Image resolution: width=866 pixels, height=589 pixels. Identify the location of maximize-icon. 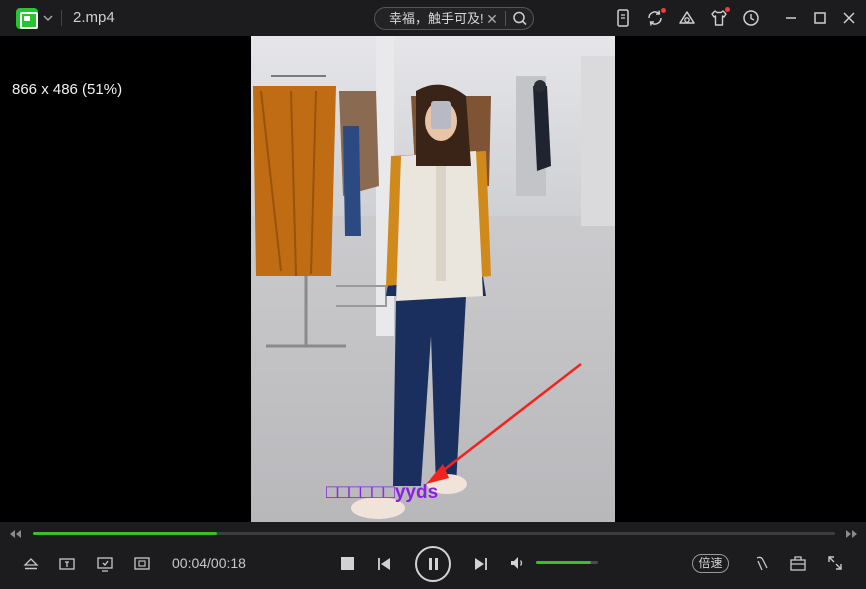
(820, 18).